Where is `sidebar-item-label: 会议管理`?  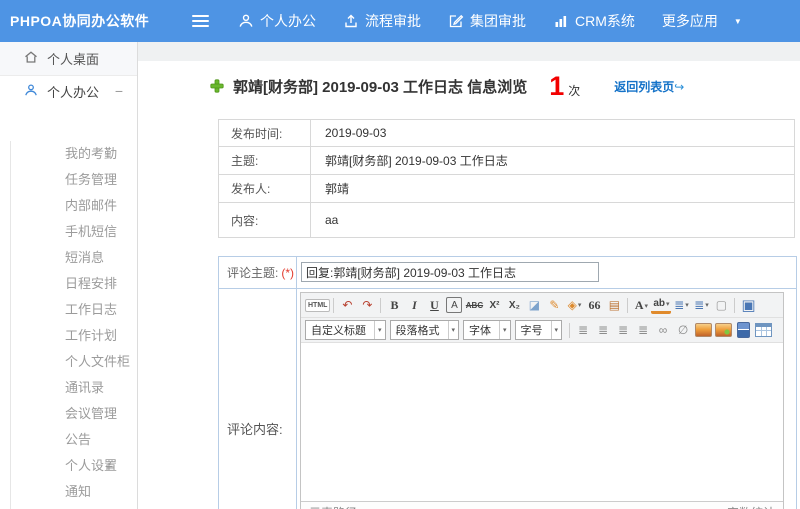 sidebar-item-label: 会议管理 is located at coordinates (91, 413).